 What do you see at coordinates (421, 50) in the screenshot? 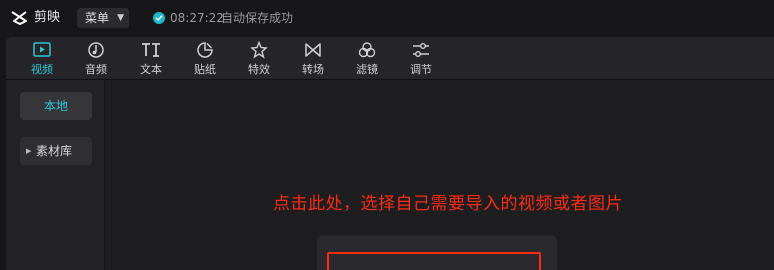
I see `adjust-icon` at bounding box center [421, 50].